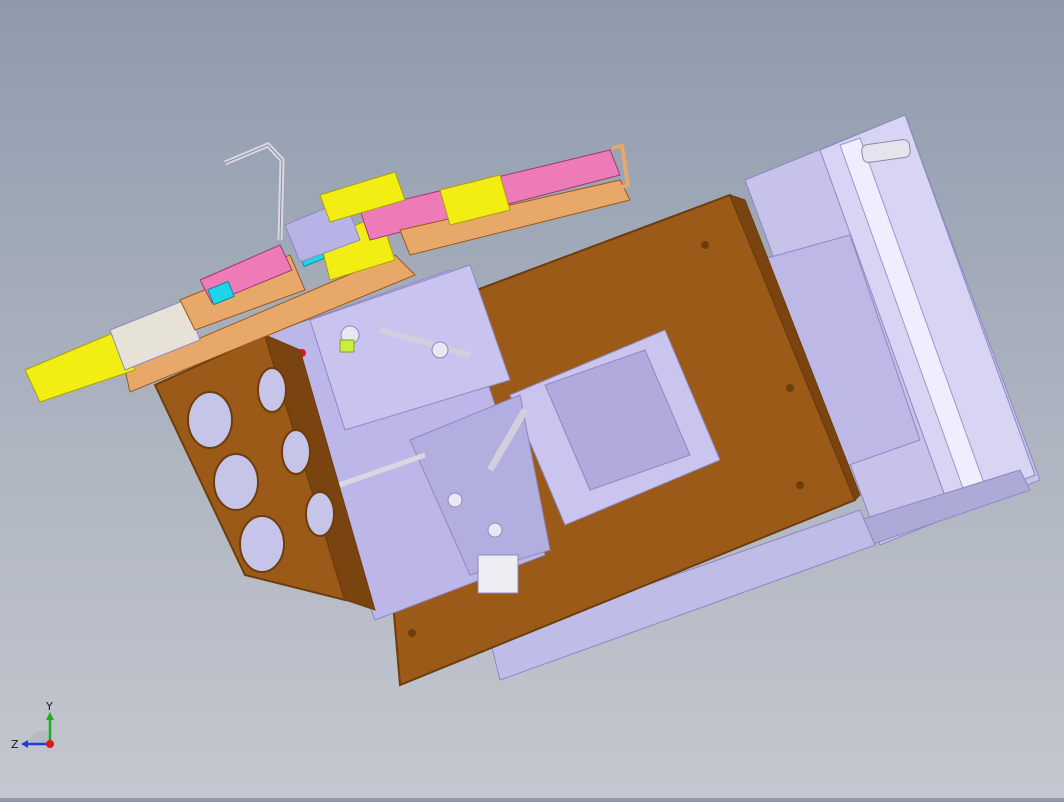 The width and height of the screenshot is (1064, 802). What do you see at coordinates (50, 744) in the screenshot?
I see `x-axis-dot` at bounding box center [50, 744].